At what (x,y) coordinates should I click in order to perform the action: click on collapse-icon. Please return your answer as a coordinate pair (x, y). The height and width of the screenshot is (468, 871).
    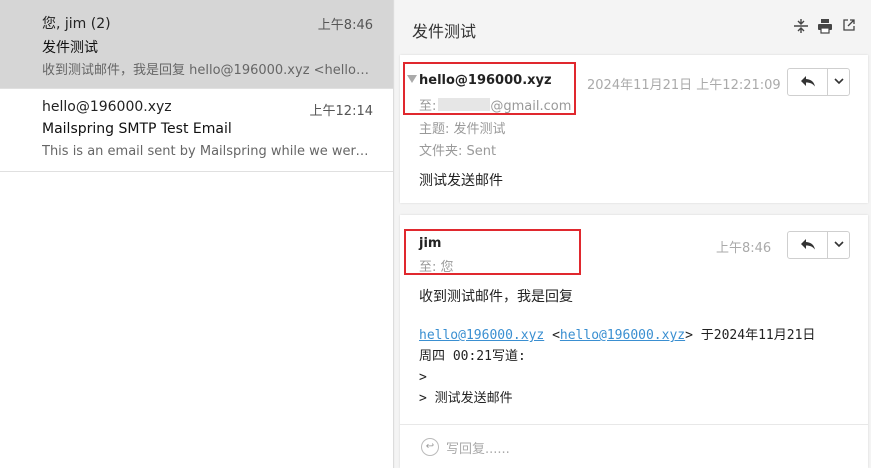
    Looking at the image, I should click on (801, 27).